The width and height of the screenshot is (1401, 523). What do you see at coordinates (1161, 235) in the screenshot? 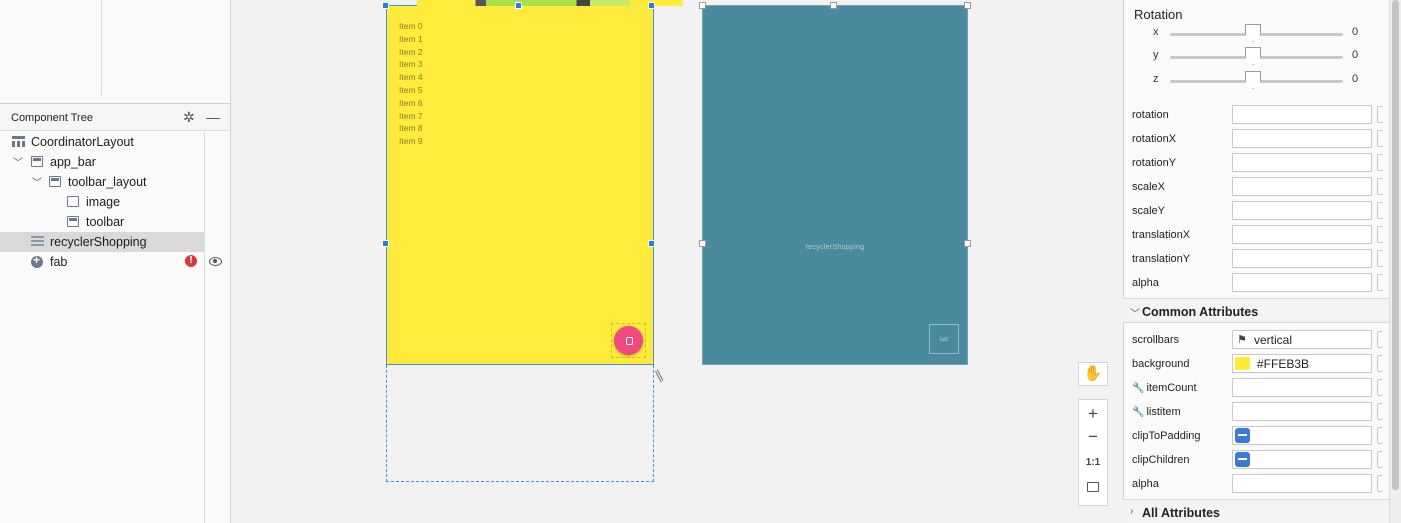
I see `prop-label: translationX` at bounding box center [1161, 235].